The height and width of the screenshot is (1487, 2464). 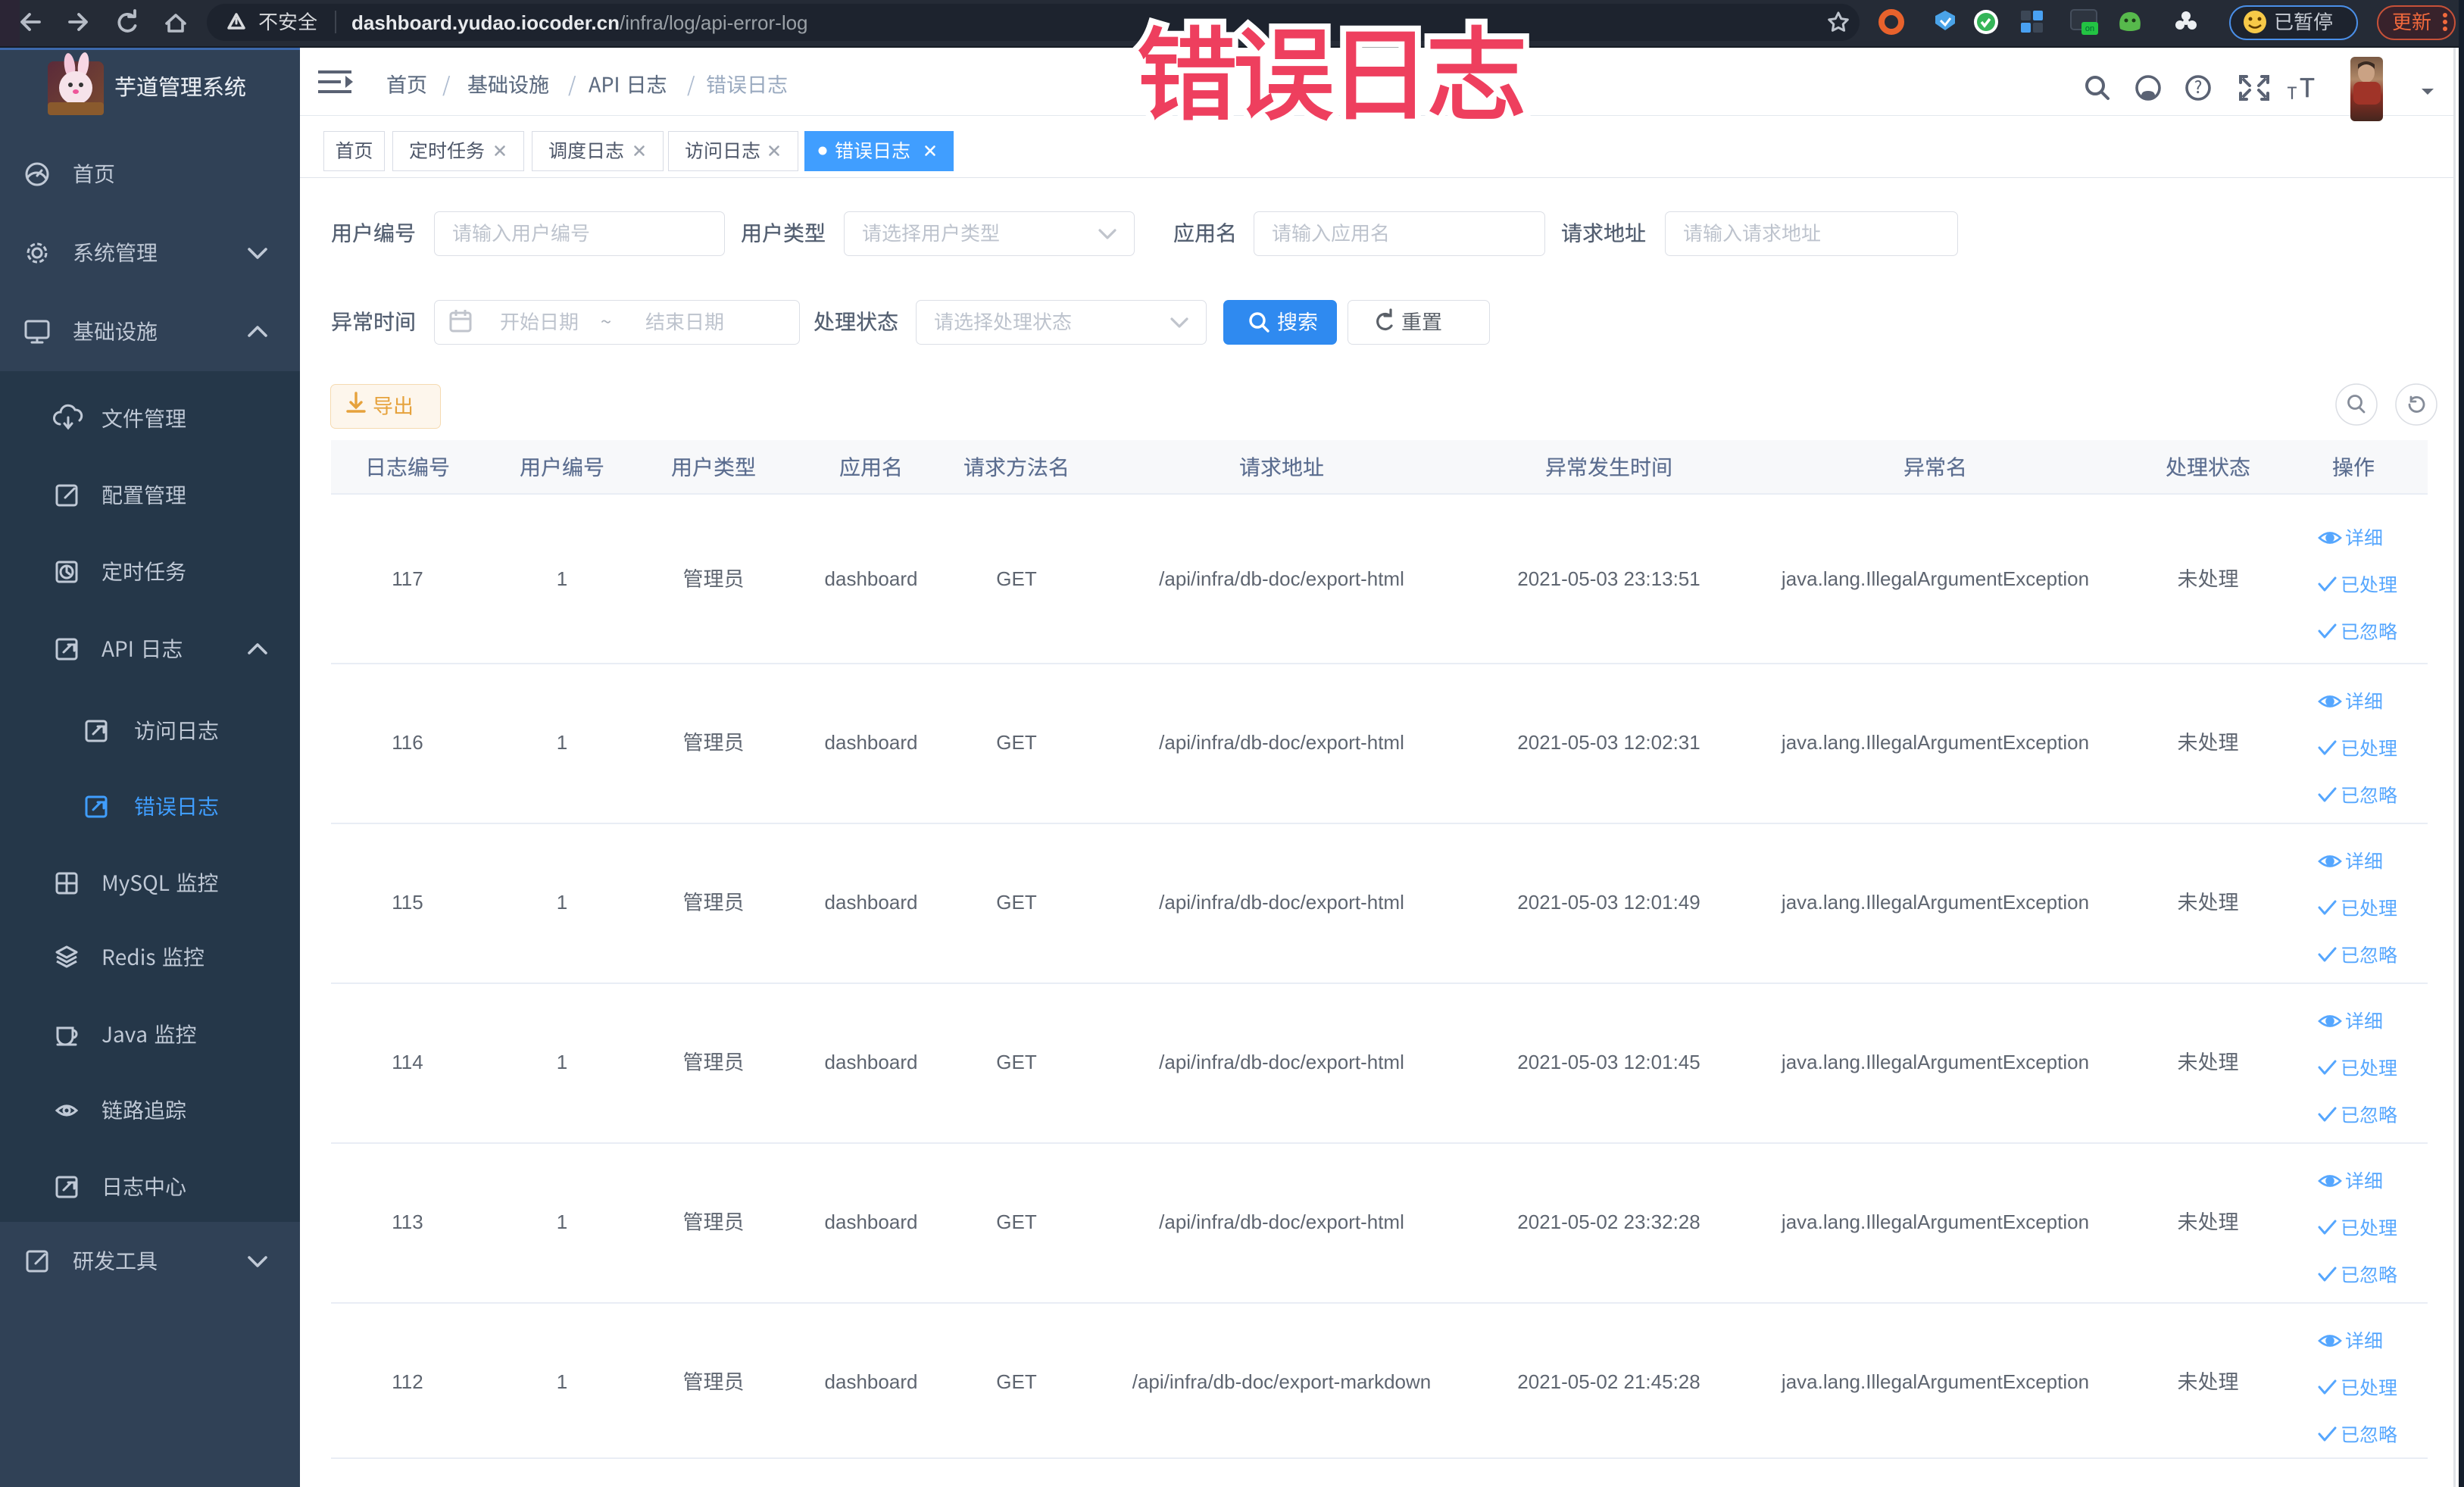 What do you see at coordinates (2089, 28) in the screenshot?
I see `svg-text: on` at bounding box center [2089, 28].